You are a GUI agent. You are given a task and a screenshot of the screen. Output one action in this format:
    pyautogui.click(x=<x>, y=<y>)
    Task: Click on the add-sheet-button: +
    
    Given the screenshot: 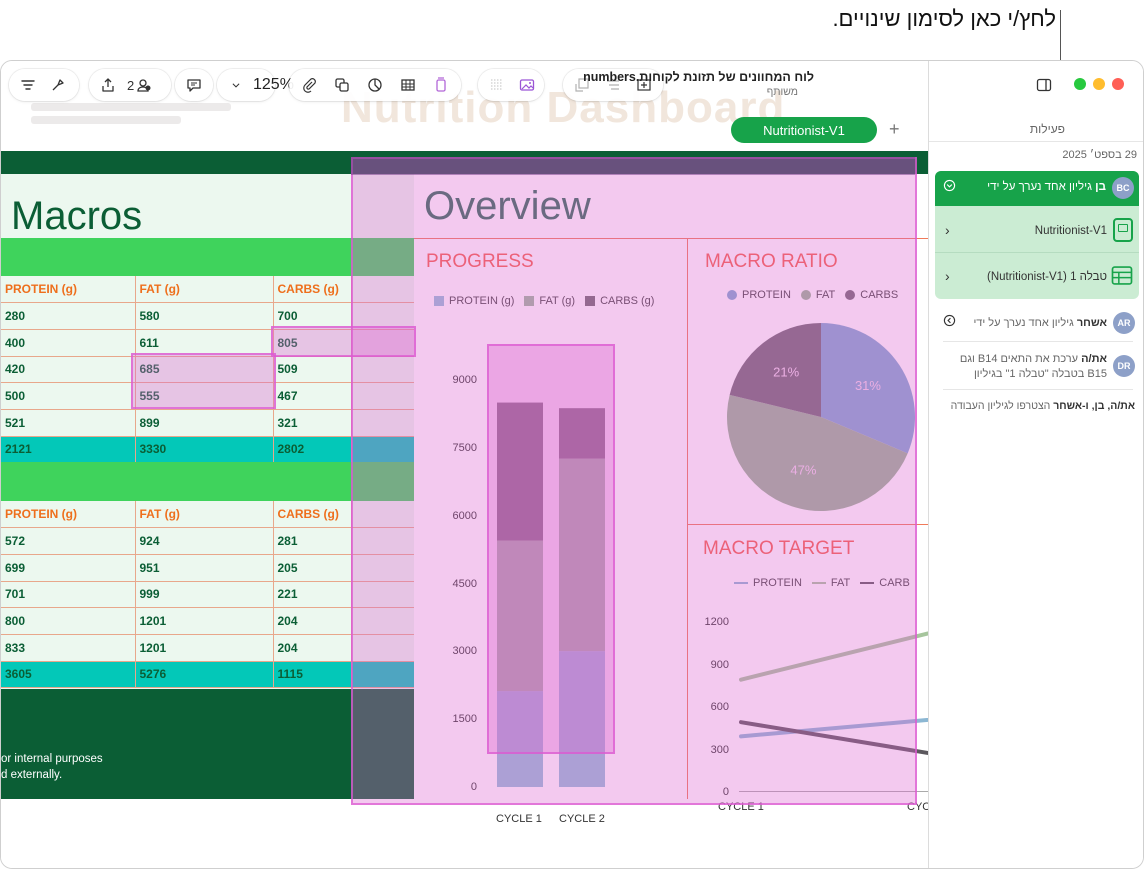 What is the action you would take?
    pyautogui.click(x=894, y=129)
    